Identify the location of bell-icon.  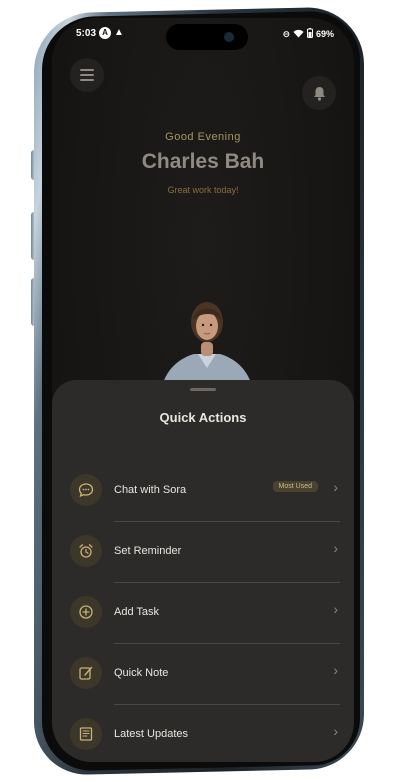
(319, 93).